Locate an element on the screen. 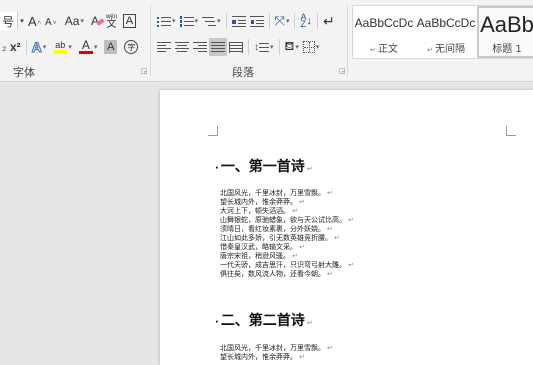  poem-body: 北国风光，千里冰封，万里雪飘。 ↵ 望长城内外，惟余莽莽。 ↵ is located at coordinates (276, 353).